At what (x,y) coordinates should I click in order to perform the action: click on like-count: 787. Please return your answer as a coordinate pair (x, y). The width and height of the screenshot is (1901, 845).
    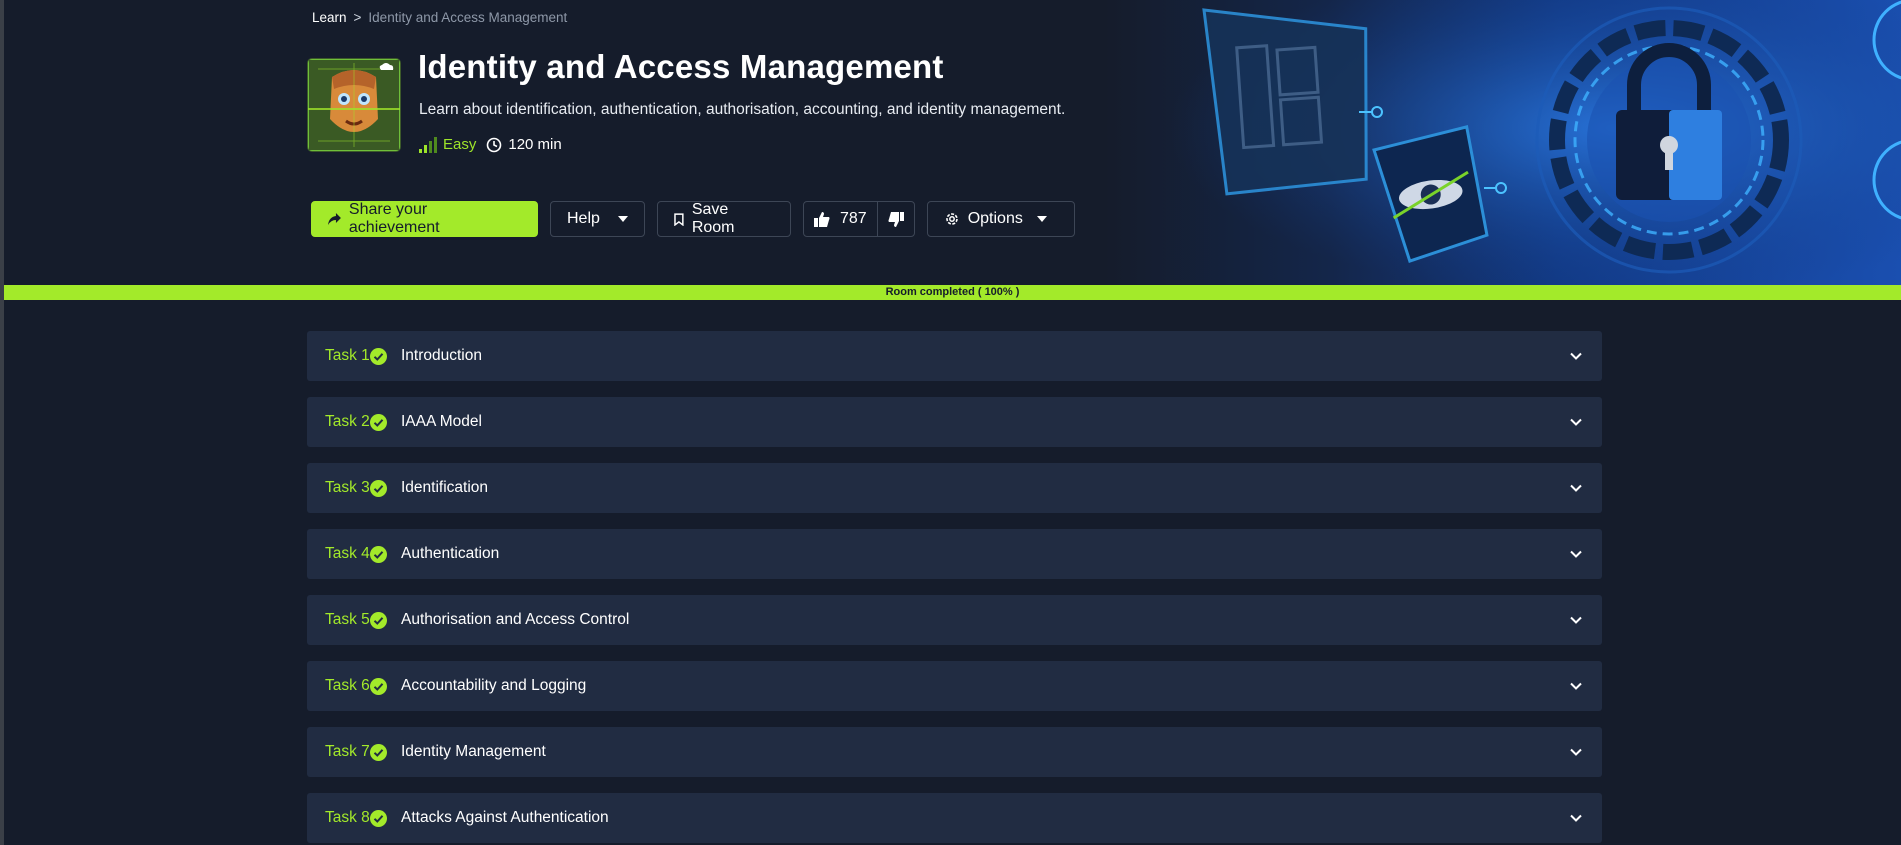
    Looking at the image, I should click on (853, 218).